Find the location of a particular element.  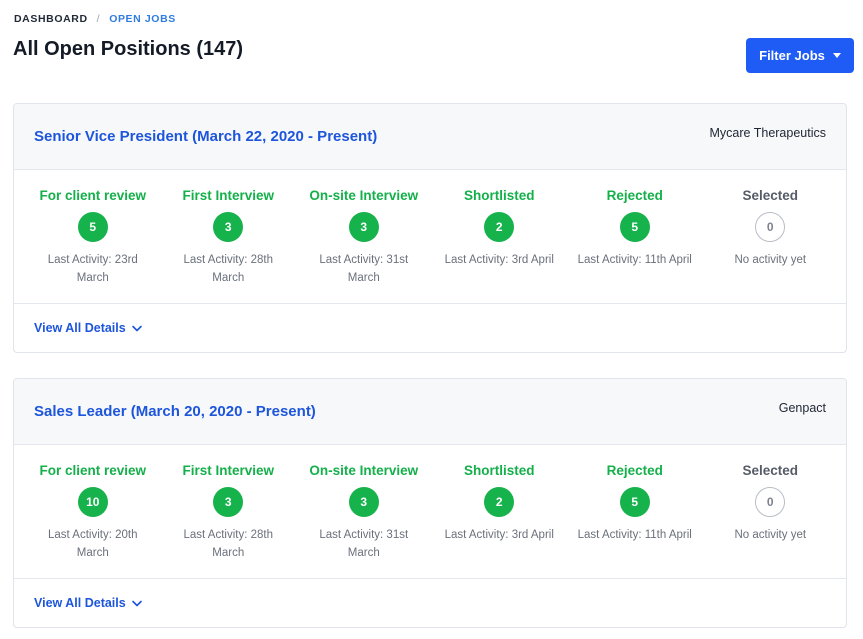

filter-jobs-button: Filter Jobs is located at coordinates (800, 55).